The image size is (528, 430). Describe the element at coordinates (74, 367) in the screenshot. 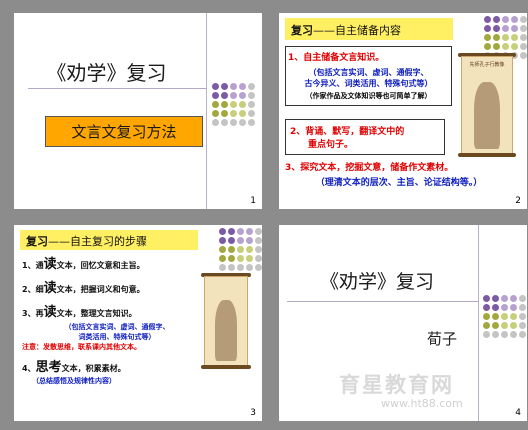

I see `step-item: 4、思考文本，积累素材。` at that location.